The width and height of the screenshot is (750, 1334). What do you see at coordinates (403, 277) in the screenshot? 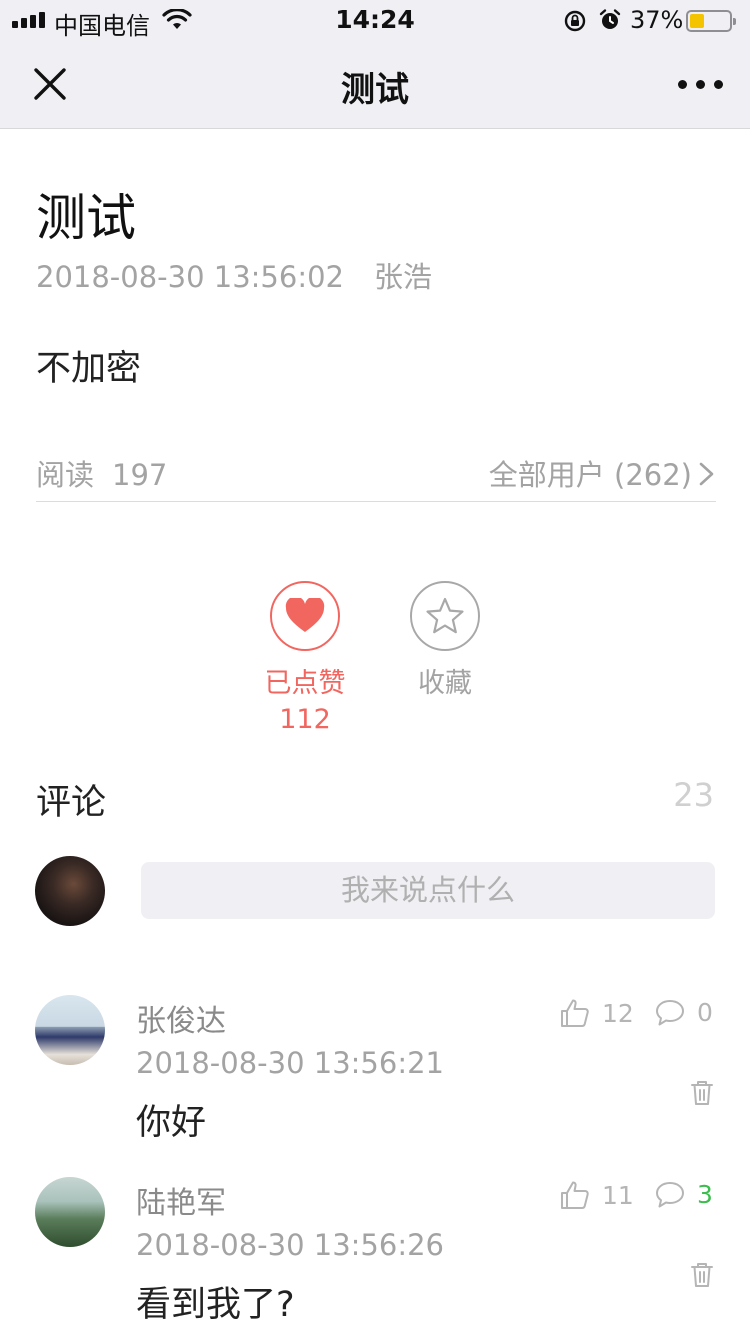
I see `article-author: 张浩` at bounding box center [403, 277].